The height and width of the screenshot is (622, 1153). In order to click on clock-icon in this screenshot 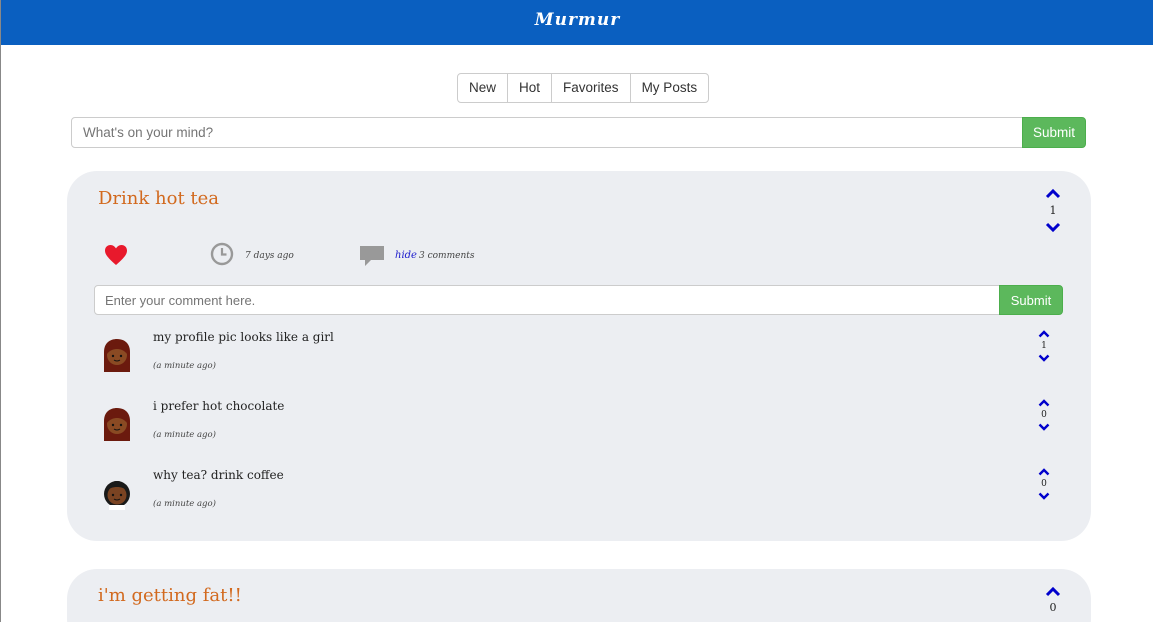, I will do `click(222, 254)`.